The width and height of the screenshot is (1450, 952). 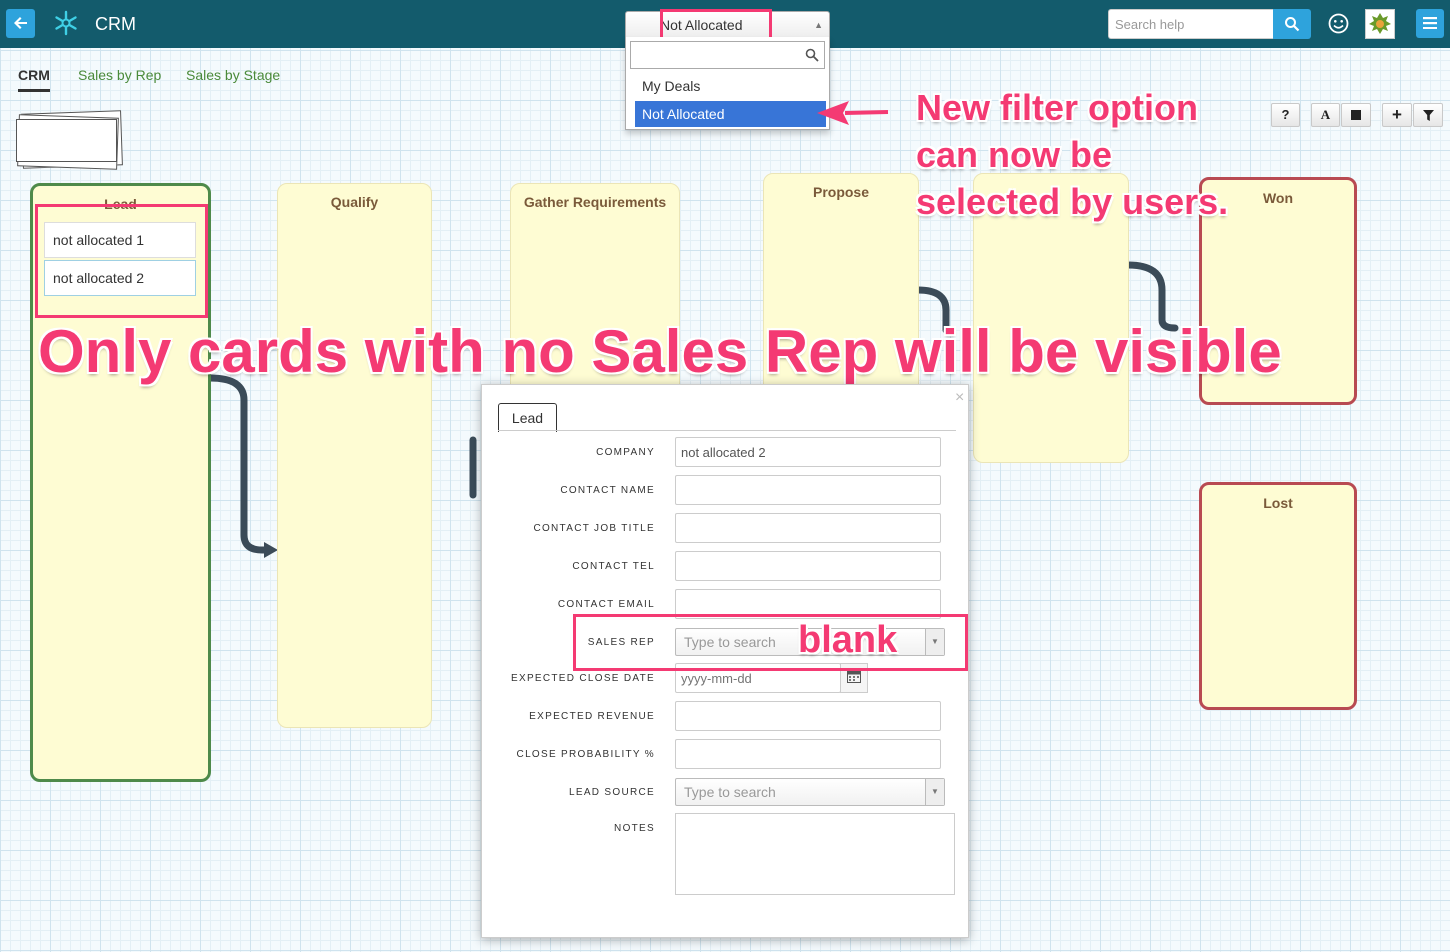 What do you see at coordinates (730, 792) in the screenshot?
I see `lead-source-placeholder: Type to search` at bounding box center [730, 792].